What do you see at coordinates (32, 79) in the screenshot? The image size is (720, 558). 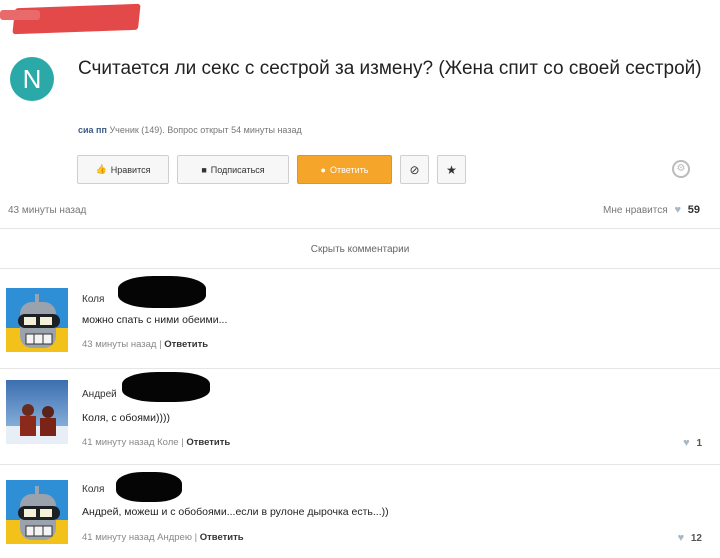 I see `question-author-avatar: N` at bounding box center [32, 79].